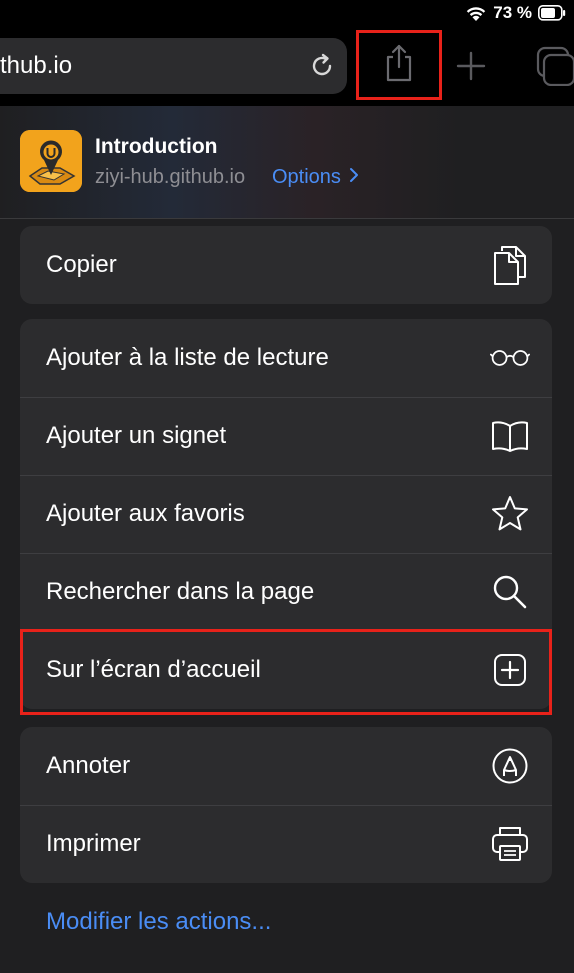 This screenshot has height=973, width=574. I want to click on share-sheet-header: Introduction ziyi-hub.github.io Options, so click(287, 162).